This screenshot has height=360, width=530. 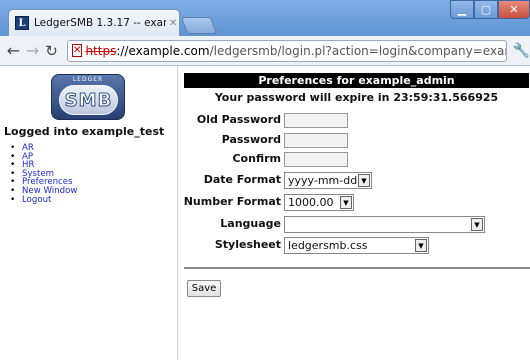 What do you see at coordinates (357, 268) in the screenshot?
I see `divider` at bounding box center [357, 268].